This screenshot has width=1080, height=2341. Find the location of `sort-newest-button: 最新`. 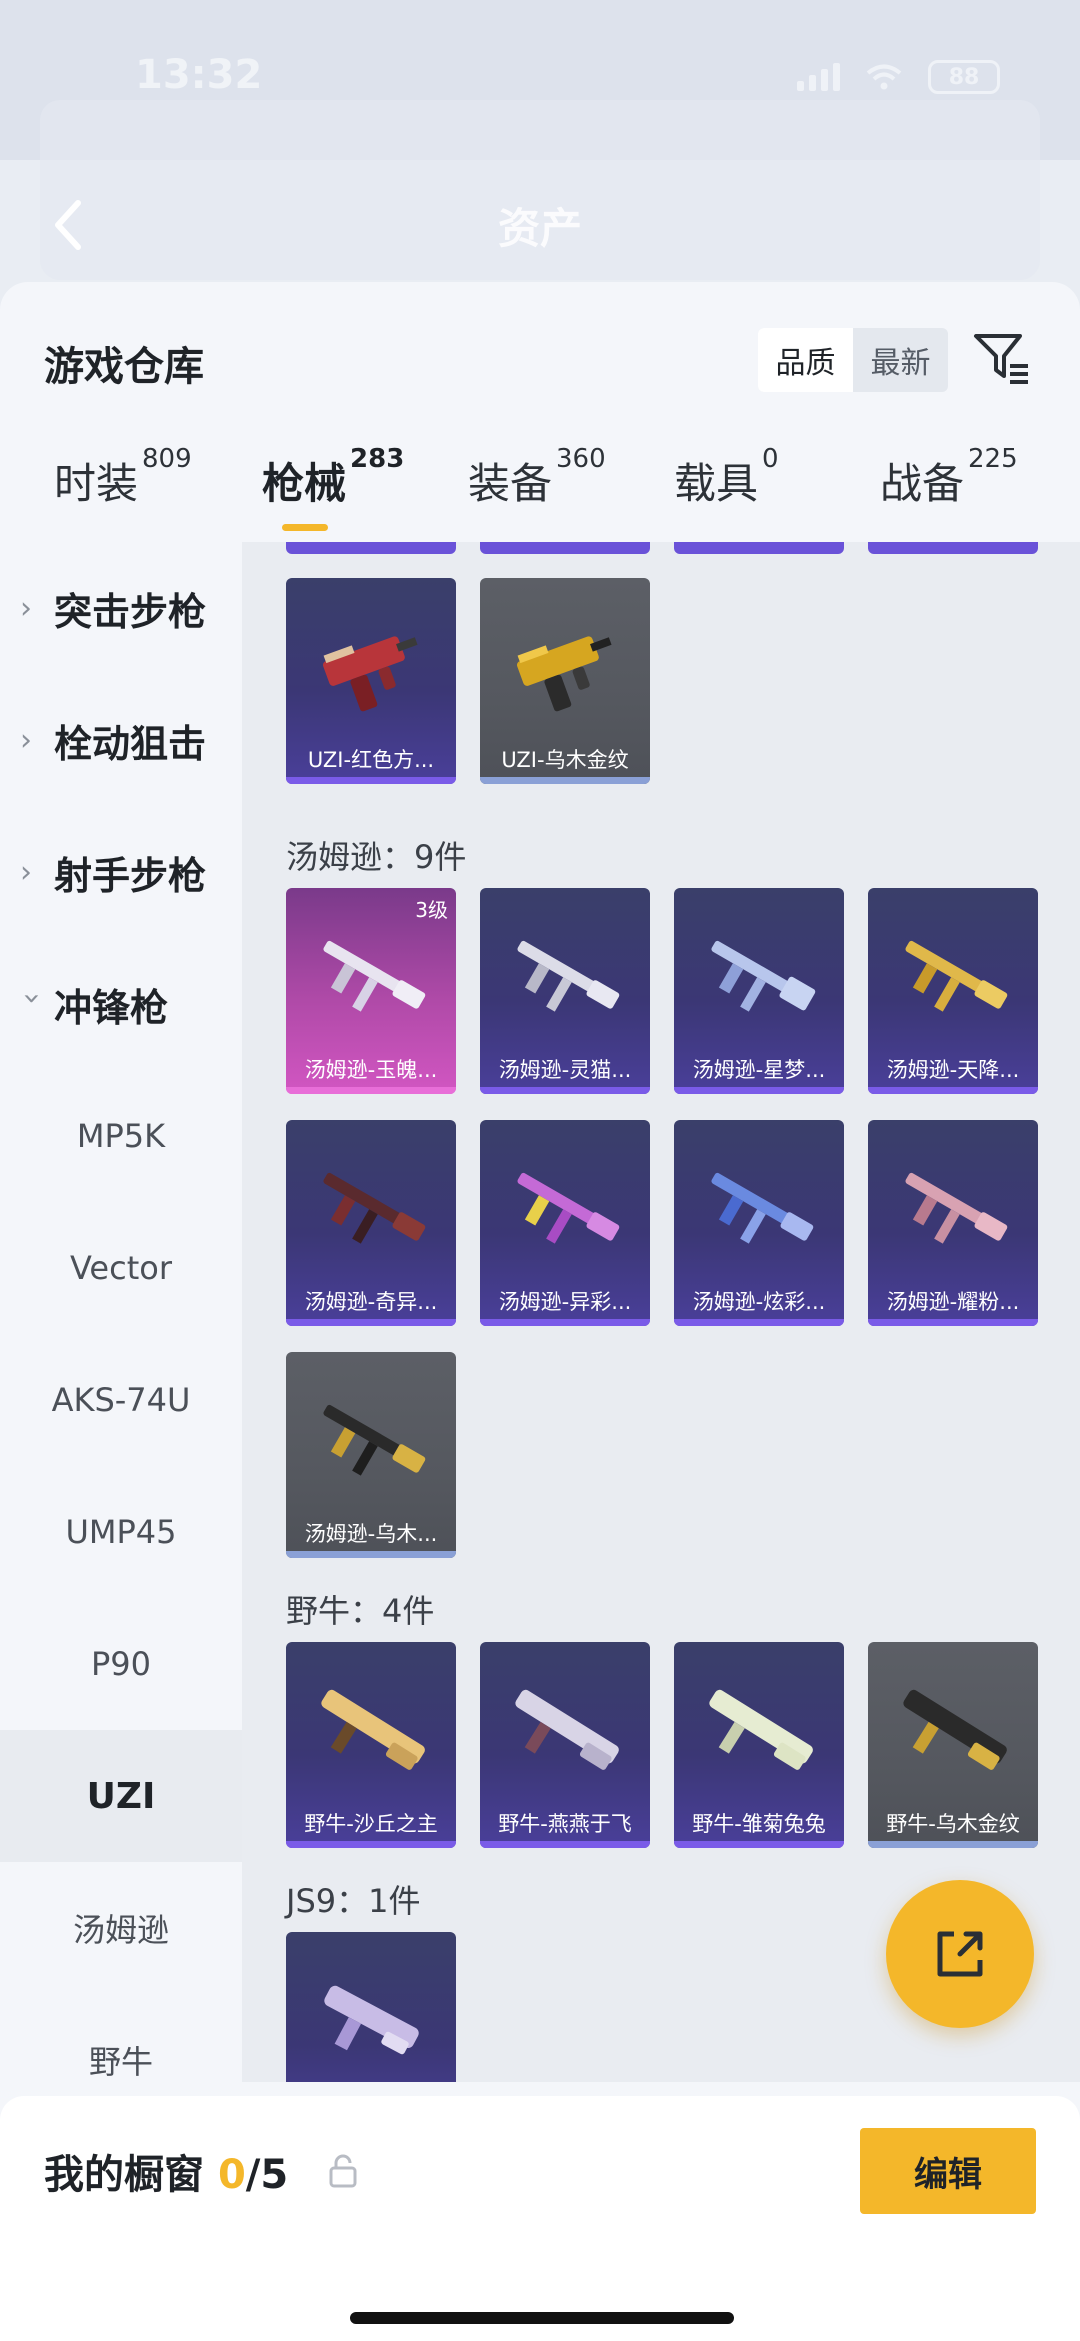

sort-newest-button: 最新 is located at coordinates (900, 360).